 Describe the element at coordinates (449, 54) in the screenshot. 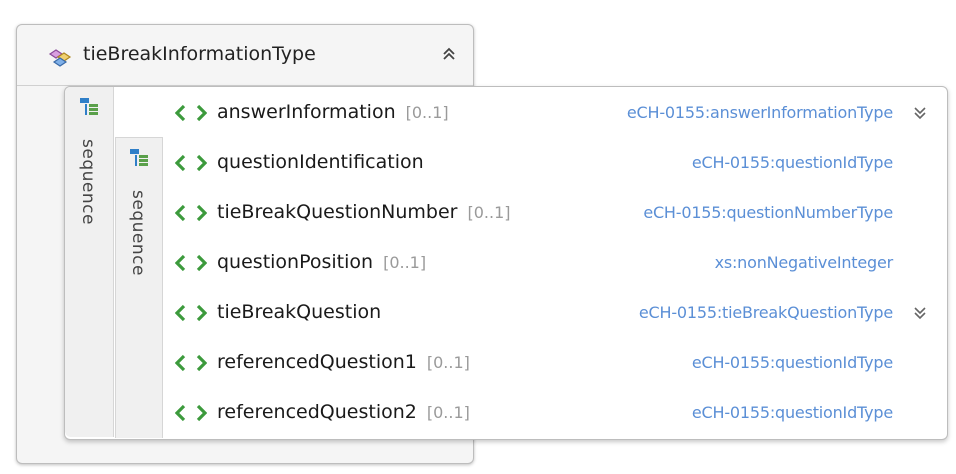

I see `collapse-up-icon` at that location.